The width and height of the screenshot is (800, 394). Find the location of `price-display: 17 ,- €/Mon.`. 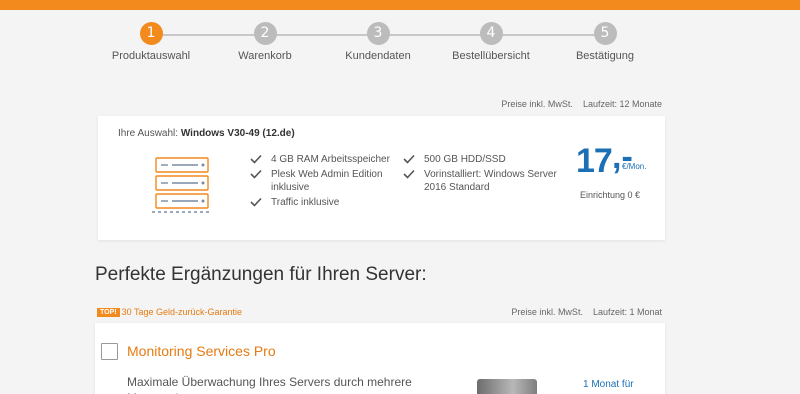

price-display: 17 ,- €/Mon. is located at coordinates (616, 160).